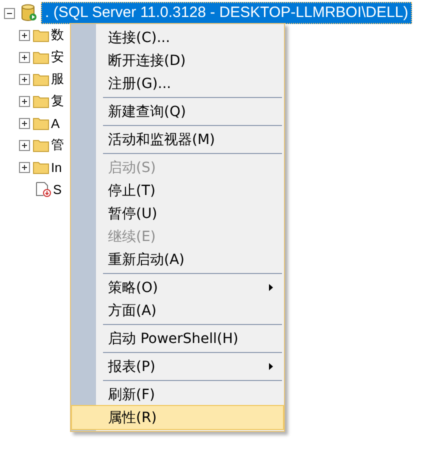 This screenshot has width=422, height=454. What do you see at coordinates (29, 13) in the screenshot?
I see `database-server-icon` at bounding box center [29, 13].